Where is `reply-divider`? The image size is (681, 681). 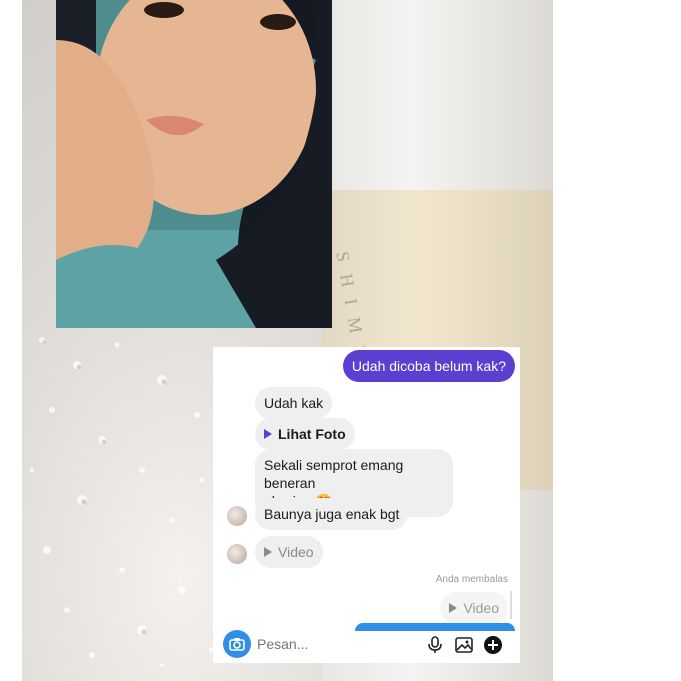 reply-divider is located at coordinates (511, 605).